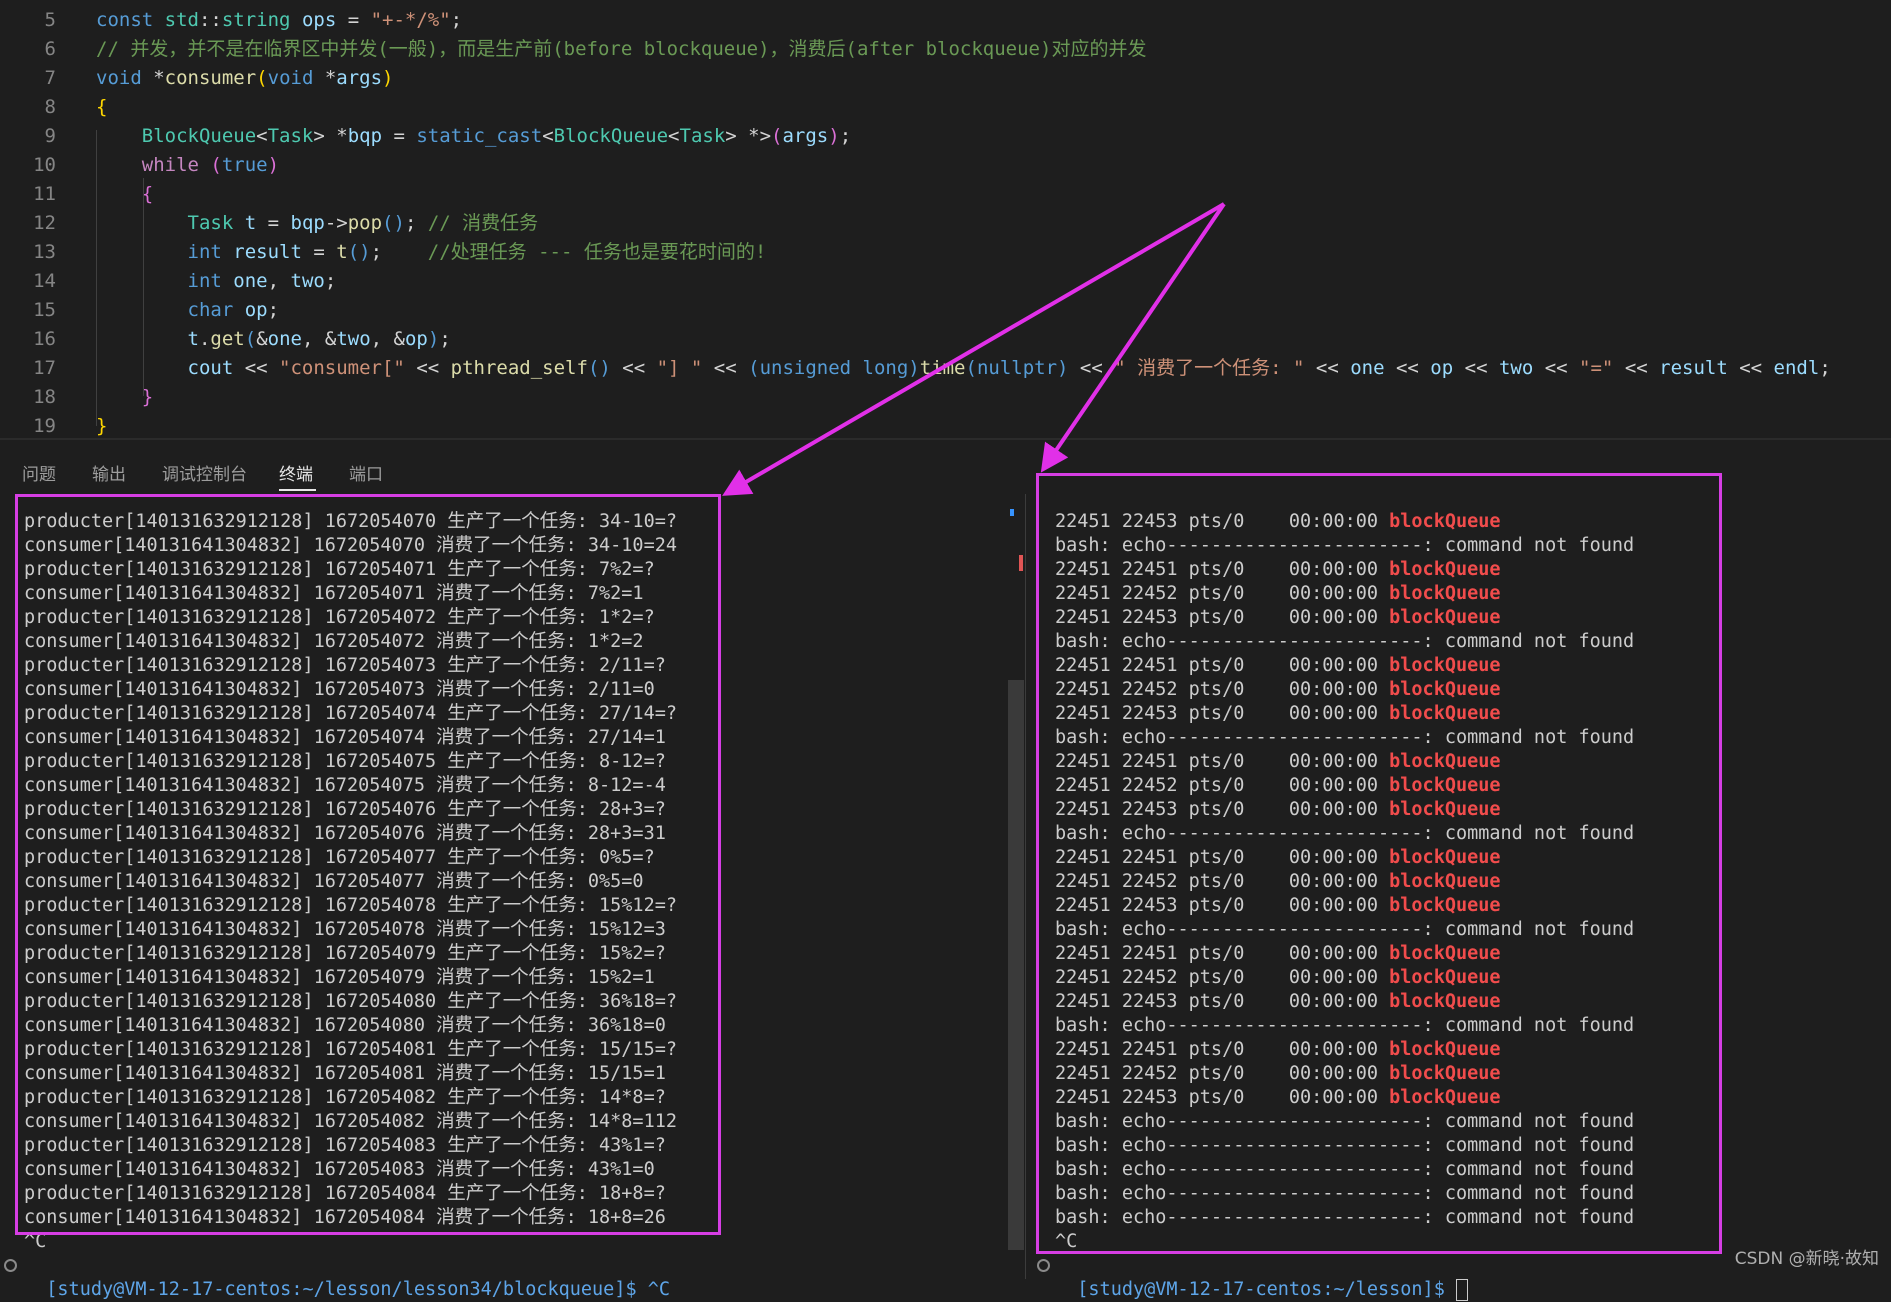 The height and width of the screenshot is (1302, 1891). What do you see at coordinates (945, 107) in the screenshot?
I see `code-line: 8{` at bounding box center [945, 107].